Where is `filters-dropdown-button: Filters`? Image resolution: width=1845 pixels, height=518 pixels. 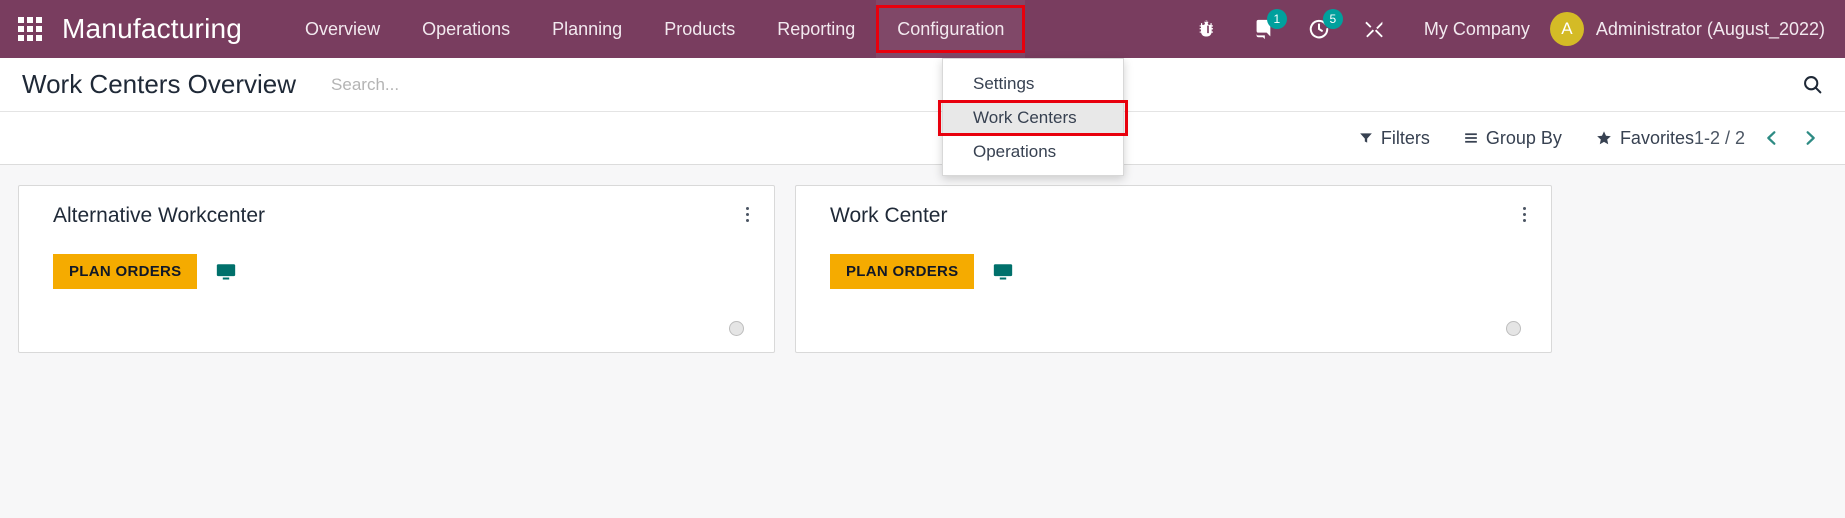
filters-dropdown-button: Filters is located at coordinates (1394, 138).